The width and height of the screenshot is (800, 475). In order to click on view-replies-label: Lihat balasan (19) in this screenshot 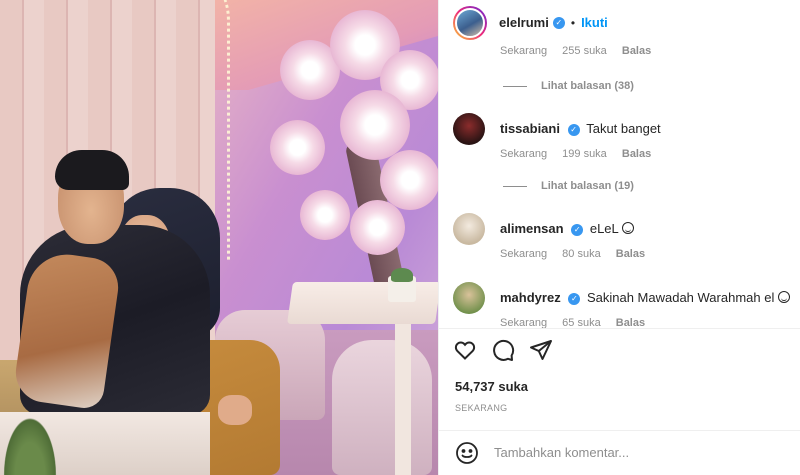, I will do `click(587, 186)`.